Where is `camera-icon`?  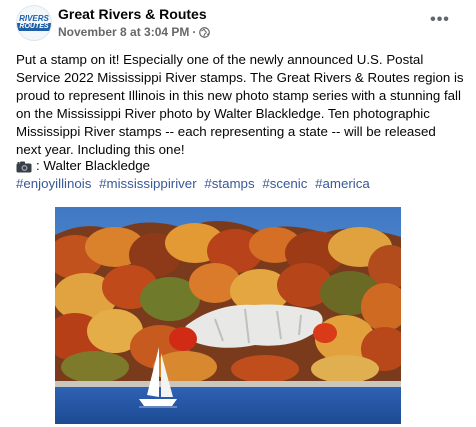 camera-icon is located at coordinates (24, 166).